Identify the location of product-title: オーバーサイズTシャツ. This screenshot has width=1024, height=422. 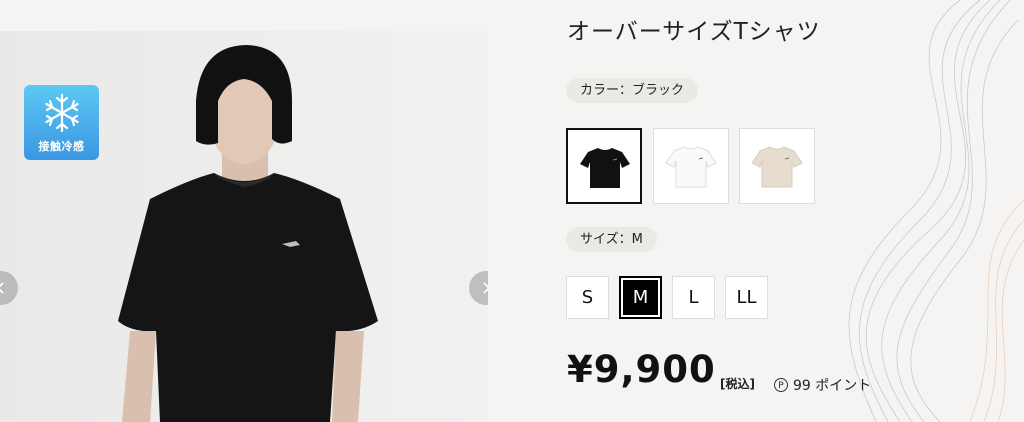
(694, 32).